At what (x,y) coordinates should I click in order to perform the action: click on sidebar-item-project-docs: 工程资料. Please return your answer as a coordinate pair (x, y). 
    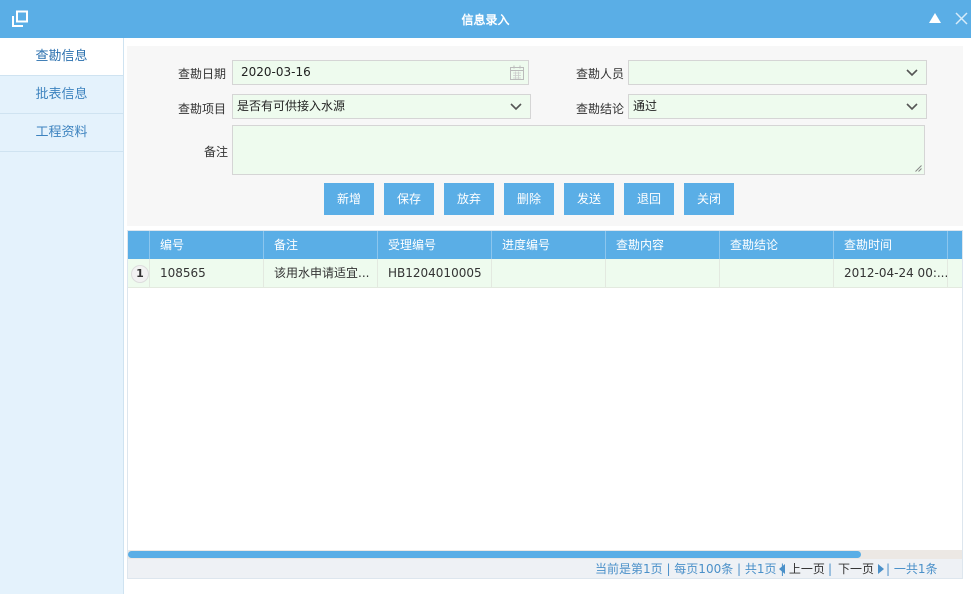
    Looking at the image, I should click on (61, 133).